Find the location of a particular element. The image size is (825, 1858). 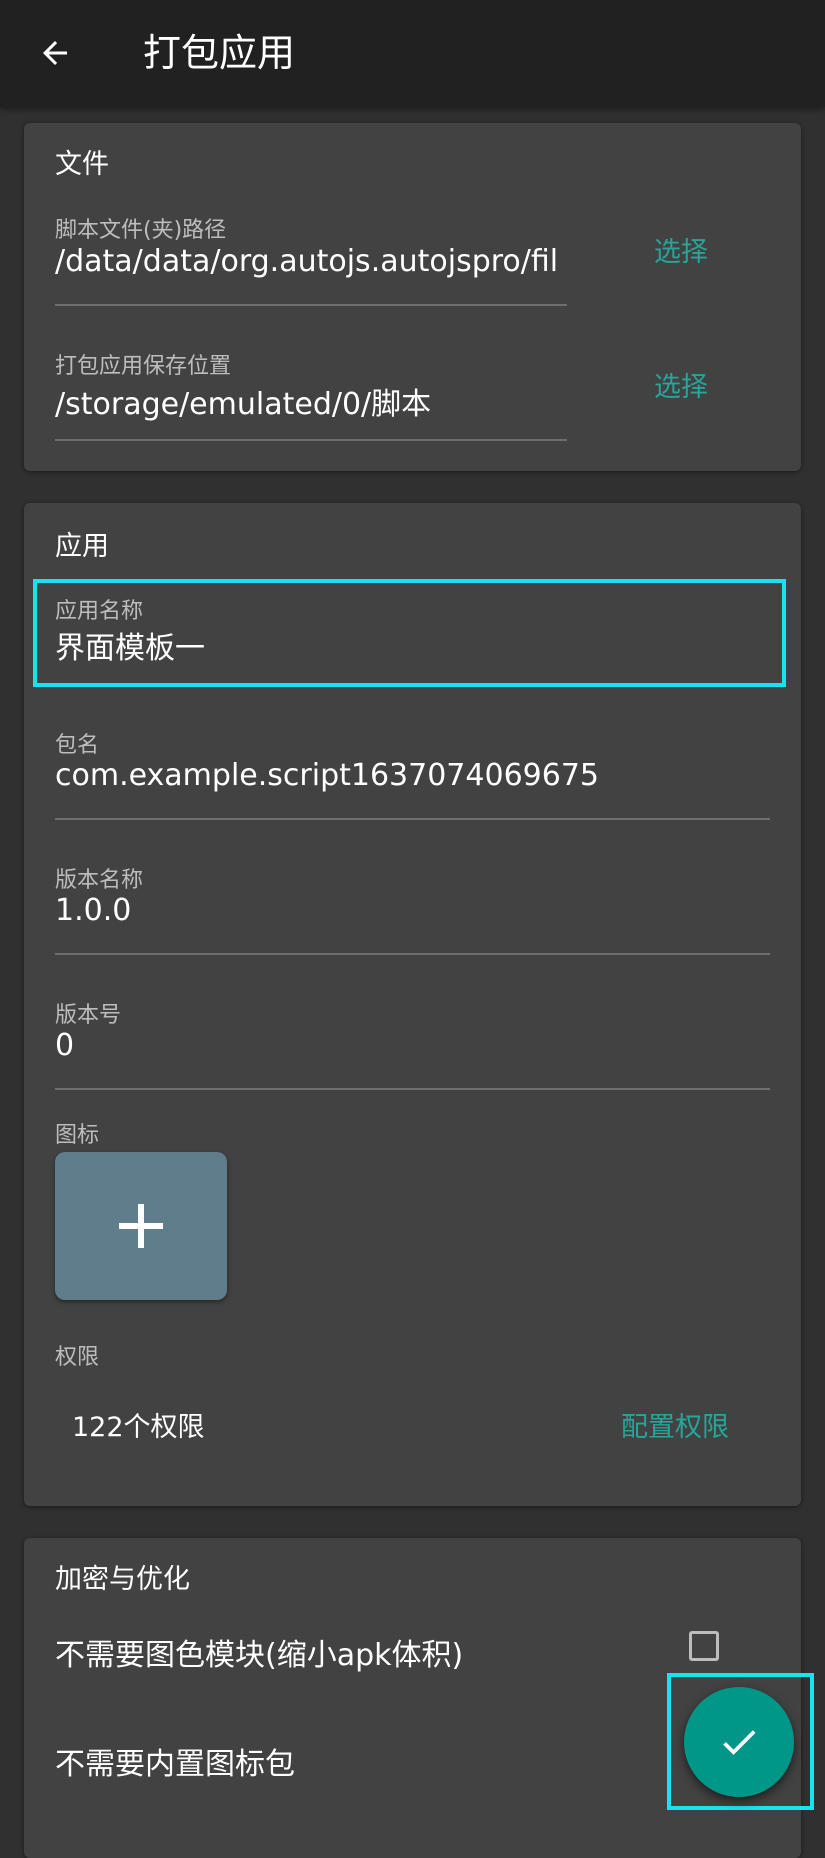

plus-icon is located at coordinates (141, 1226).